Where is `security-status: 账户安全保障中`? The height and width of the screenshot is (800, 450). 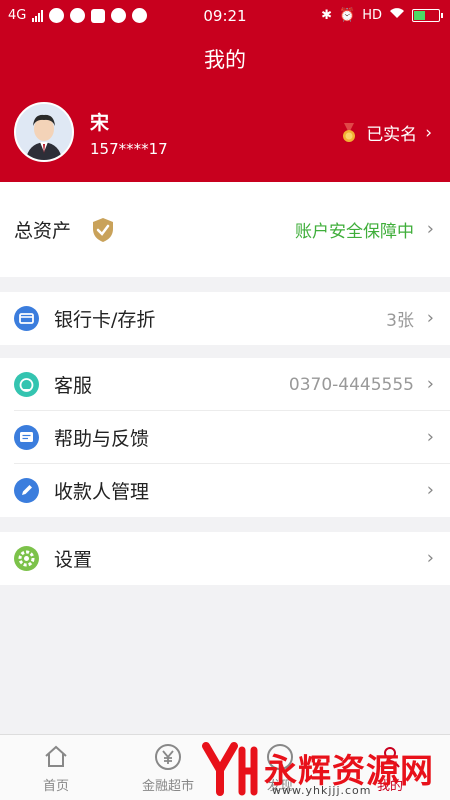 security-status: 账户安全保障中 is located at coordinates (354, 232).